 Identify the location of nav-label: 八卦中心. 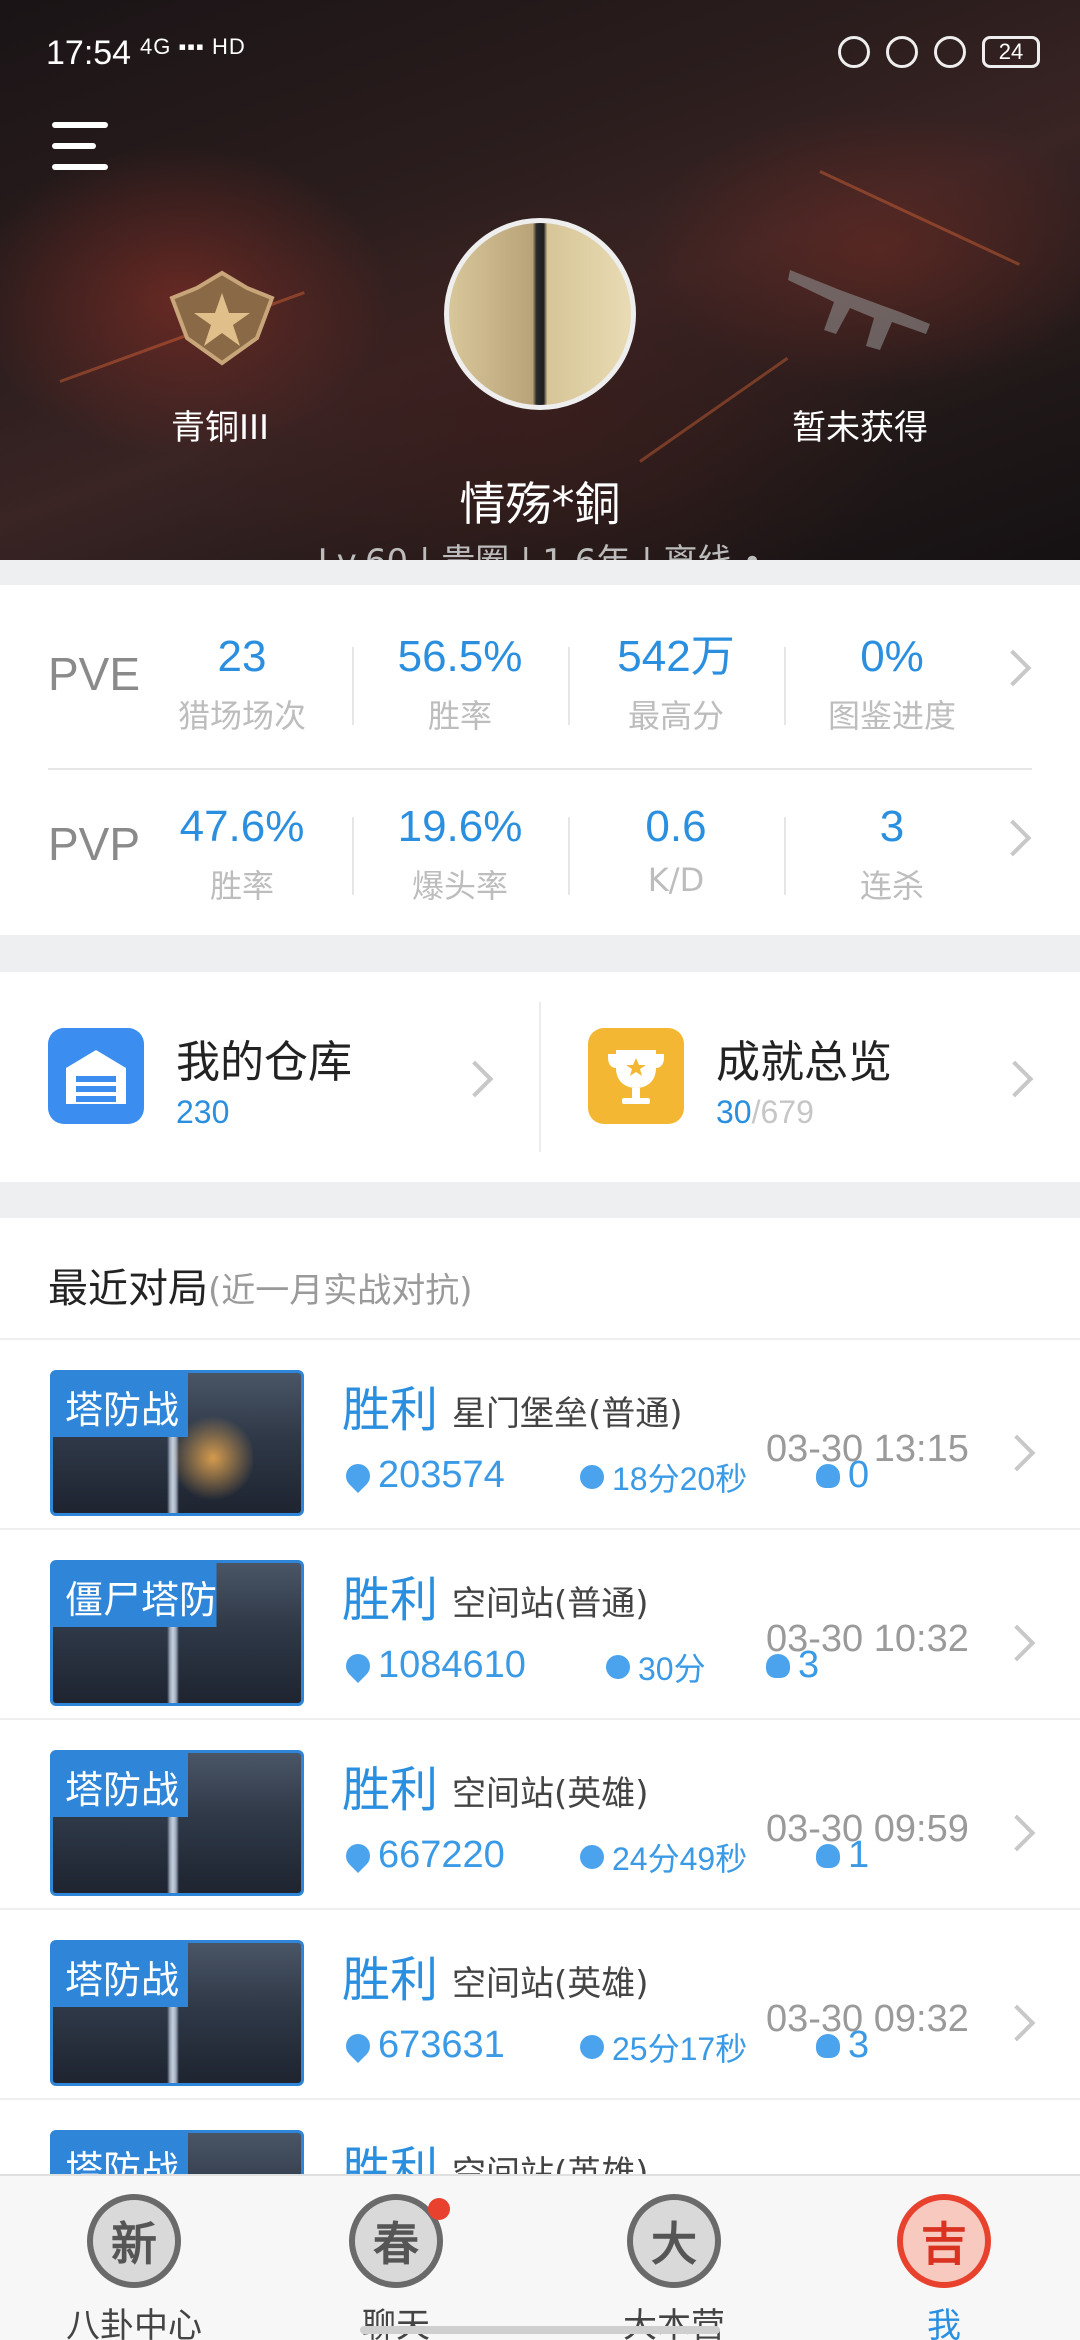
(134, 2323).